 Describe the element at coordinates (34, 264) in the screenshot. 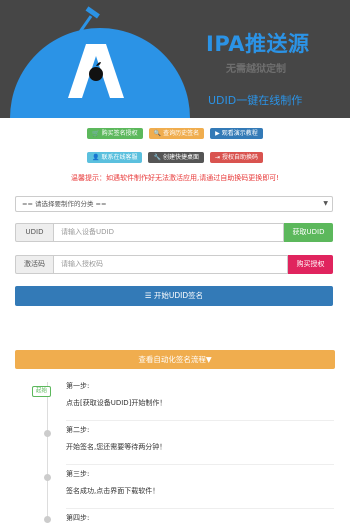

I see `activation-code-label: 激活码` at that location.